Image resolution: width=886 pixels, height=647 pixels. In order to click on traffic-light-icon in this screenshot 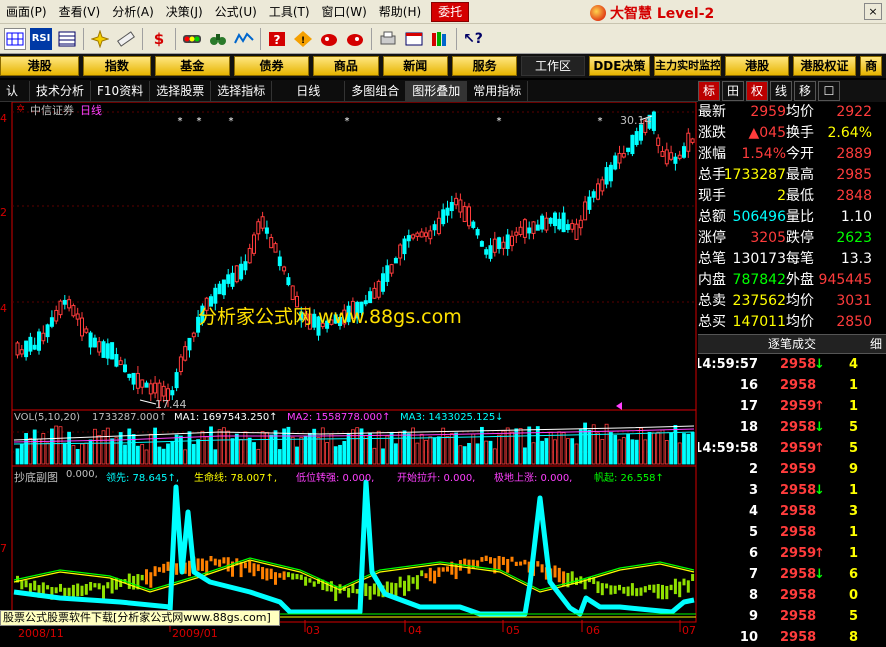, I will do `click(192, 39)`.